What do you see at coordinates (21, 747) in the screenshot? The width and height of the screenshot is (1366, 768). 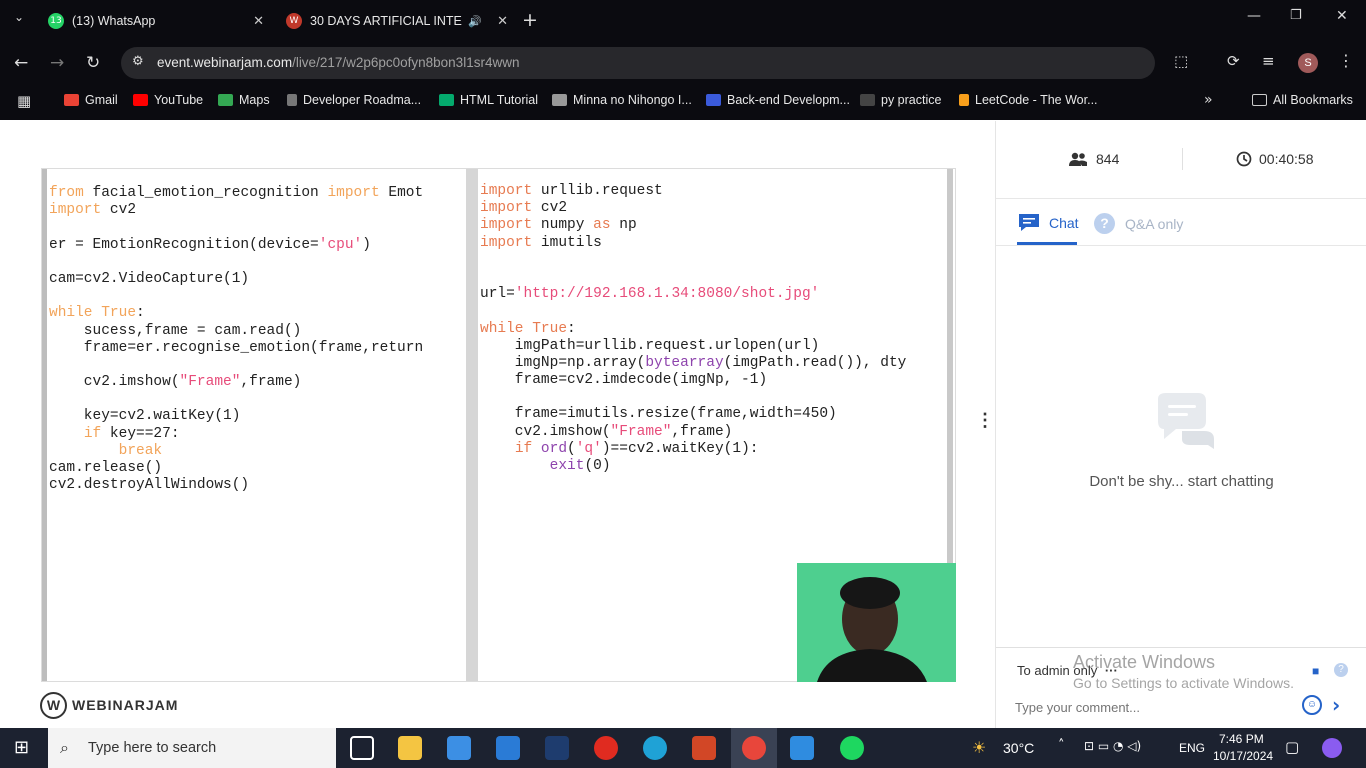 I see `windows-start-icon: ⊞` at bounding box center [21, 747].